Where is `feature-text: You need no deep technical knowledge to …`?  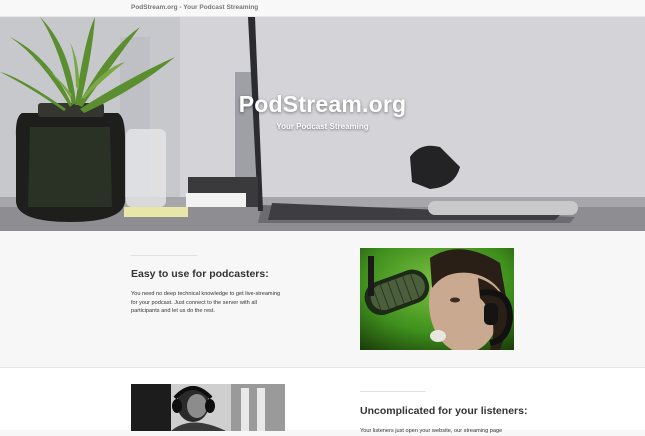 feature-text: You need no deep technical knowledge to … is located at coordinates (206, 303).